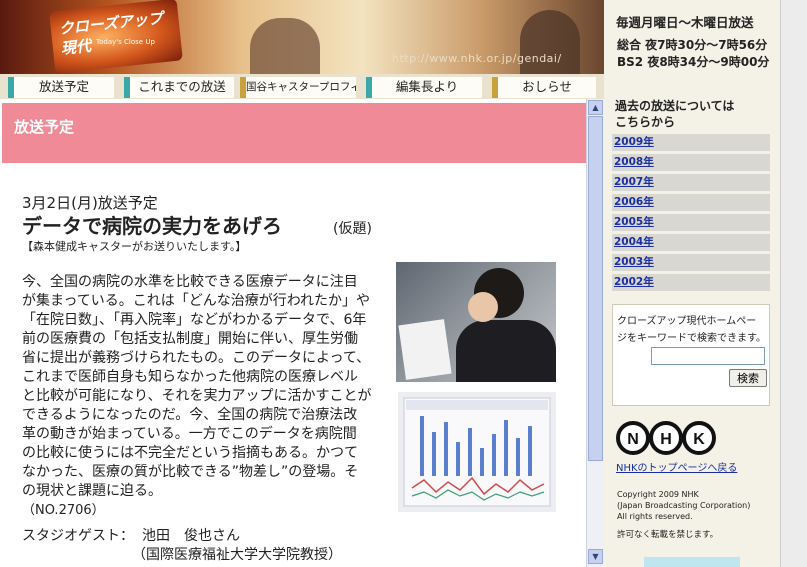  Describe the element at coordinates (544, 87) in the screenshot. I see `nav-tab-news: おしらせ` at that location.